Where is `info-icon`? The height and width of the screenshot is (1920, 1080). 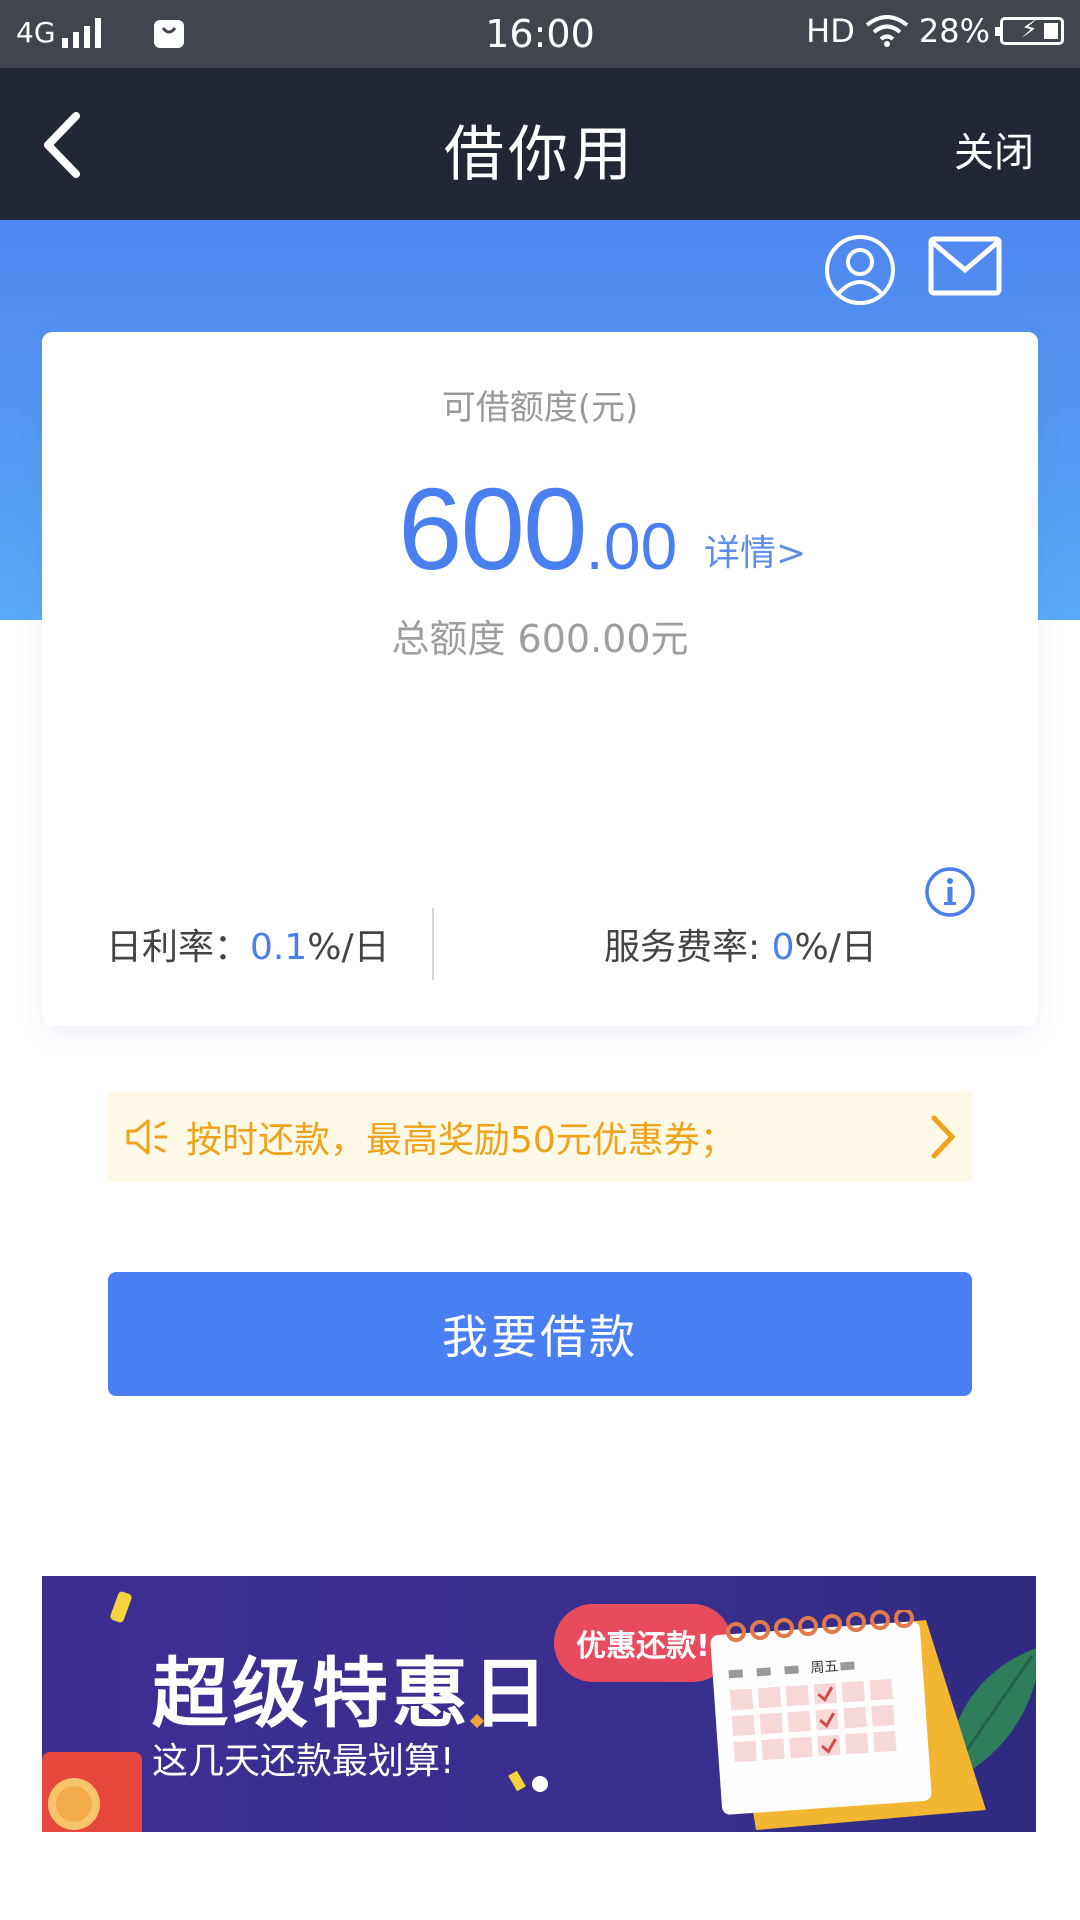 info-icon is located at coordinates (950, 892).